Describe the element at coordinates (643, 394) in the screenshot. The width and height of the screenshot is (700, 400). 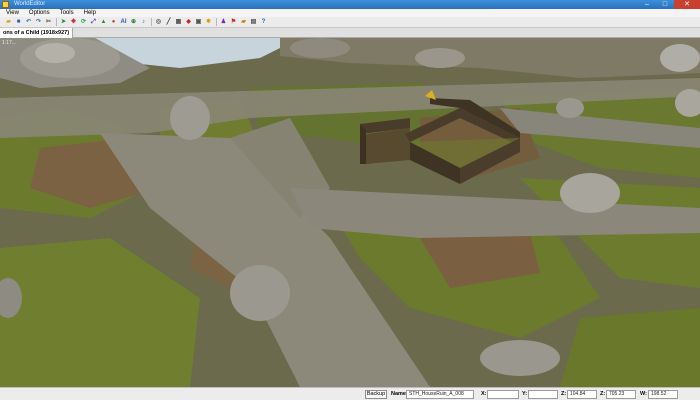
I see `w-label: W:` at that location.